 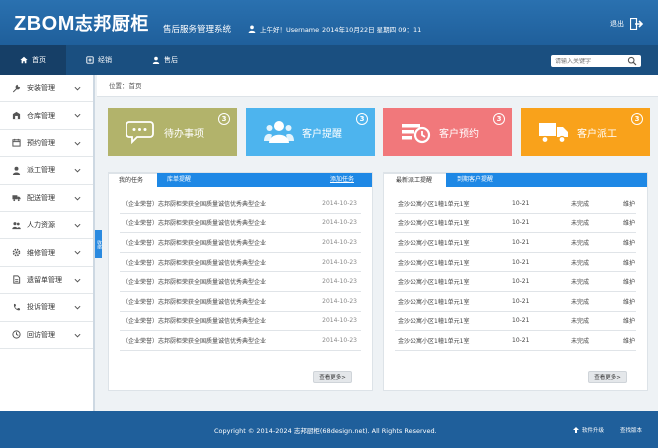 I want to click on find-version-link: 查找版本, so click(x=631, y=430).